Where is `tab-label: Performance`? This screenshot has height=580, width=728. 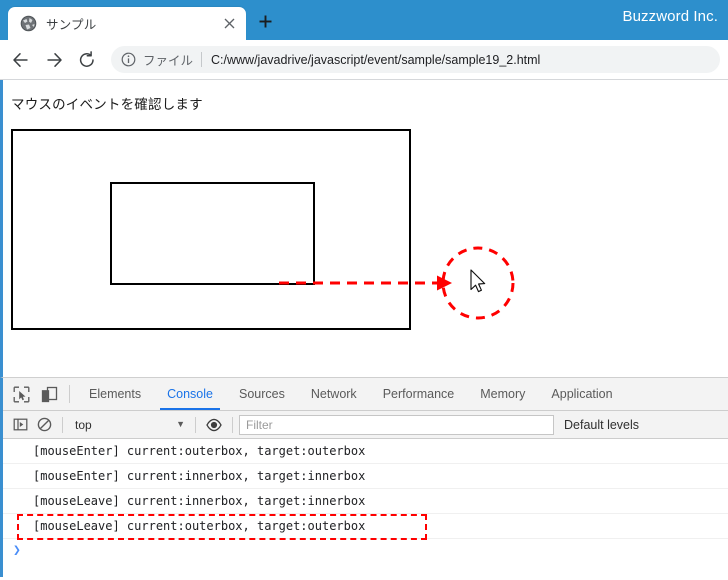
tab-label: Performance is located at coordinates (418, 394).